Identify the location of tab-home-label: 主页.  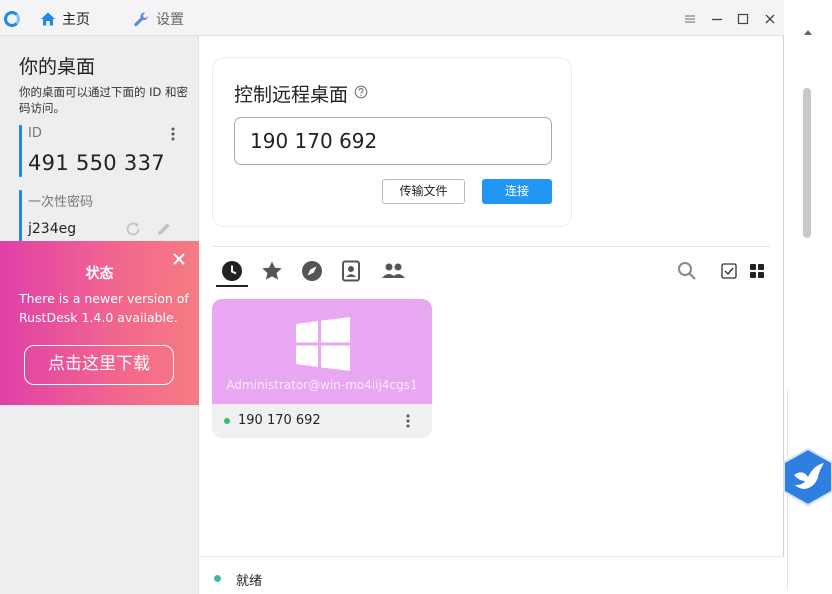
(76, 20).